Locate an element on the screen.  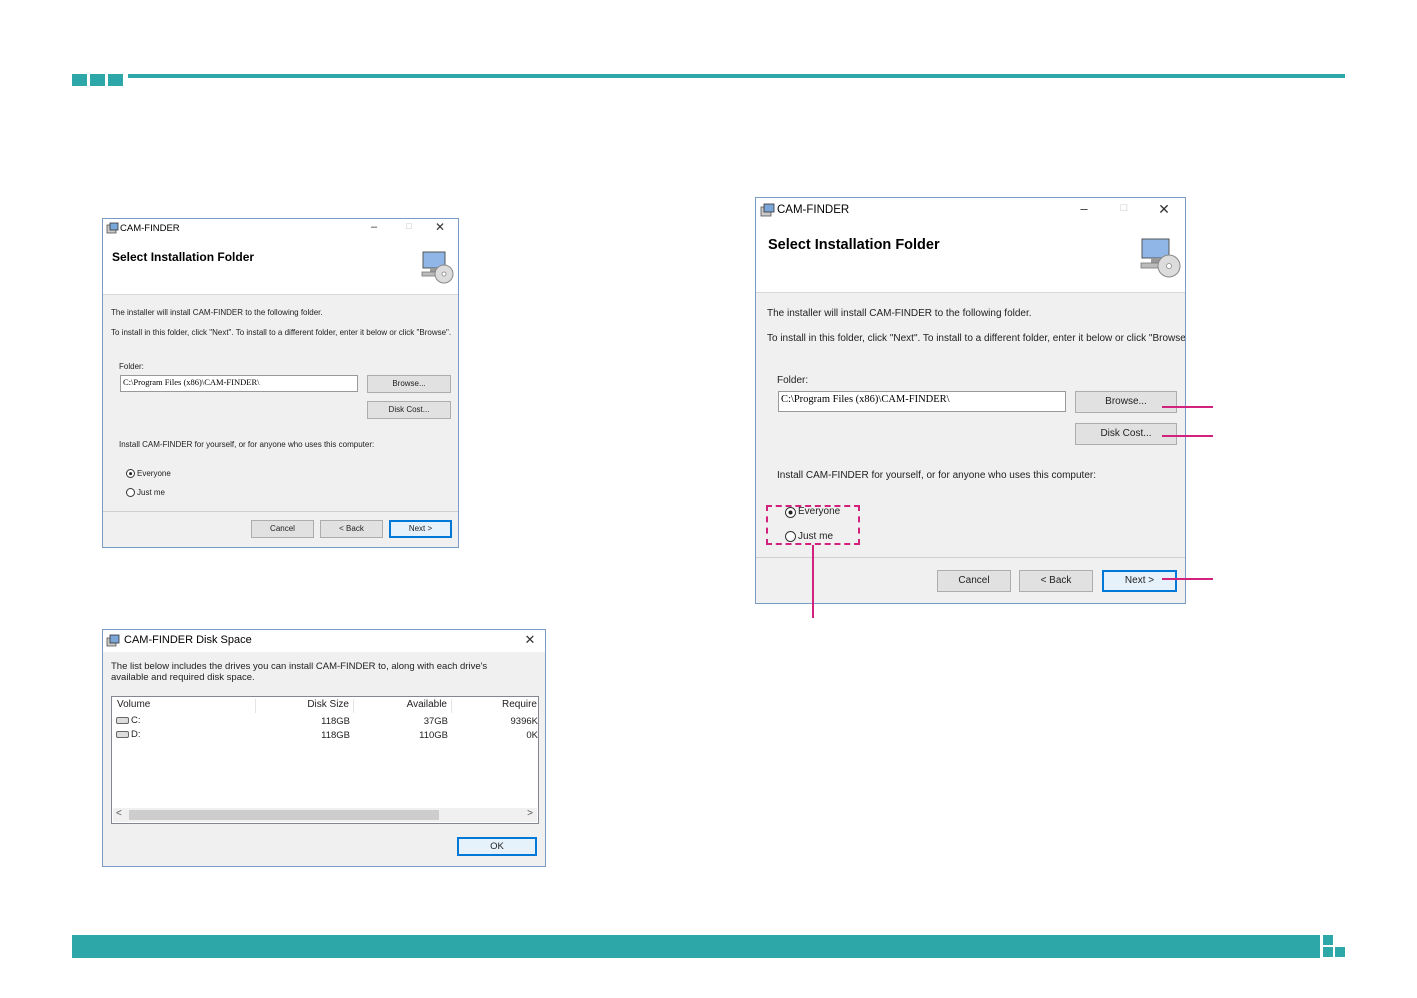
table-row: C: is located at coordinates (128, 720).